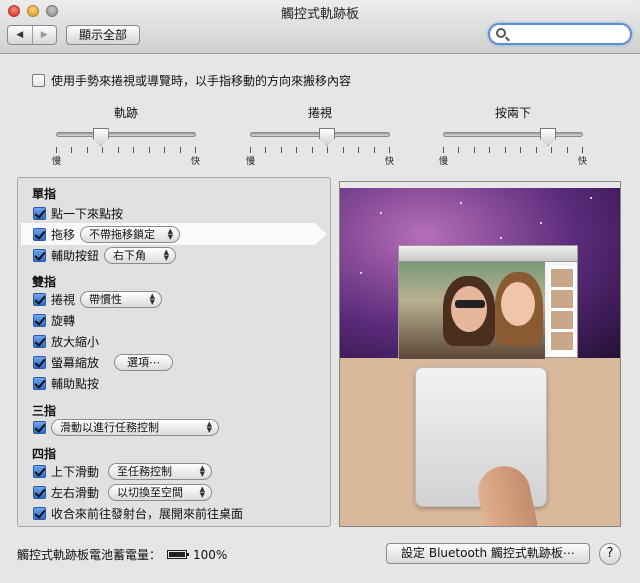  I want to click on search-input, so click(568, 34).